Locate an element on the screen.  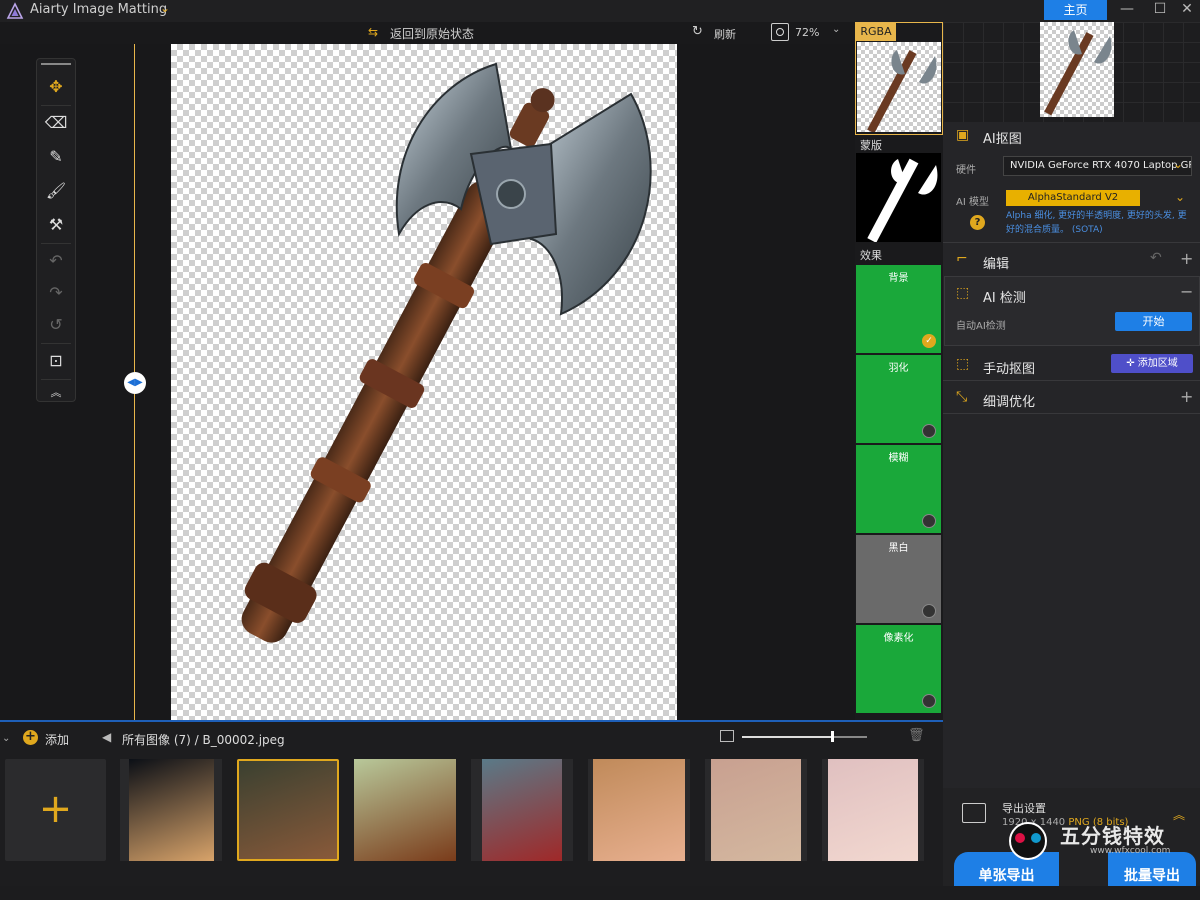
trash-icon: 🗑 is located at coordinates (916, 735).